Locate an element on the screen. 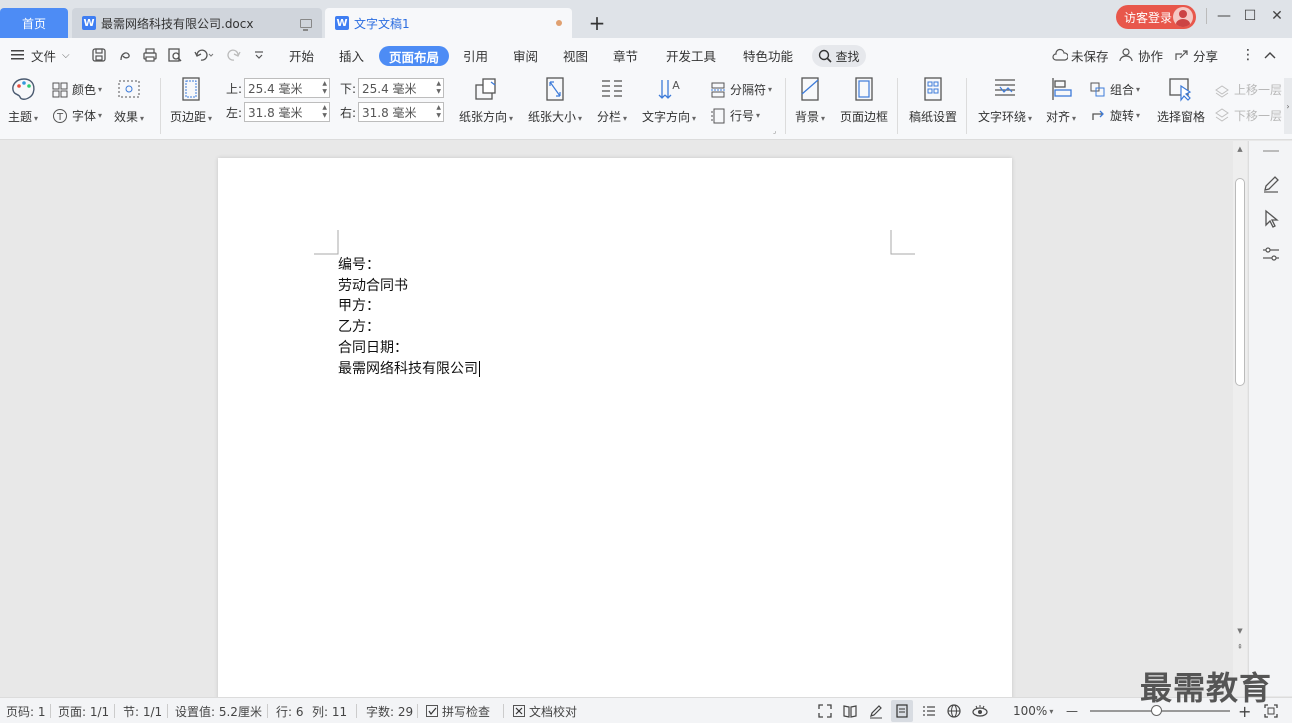  margin-bottom-spinner: 下: 25.4 毫米 ▲ ▼ is located at coordinates (392, 88).